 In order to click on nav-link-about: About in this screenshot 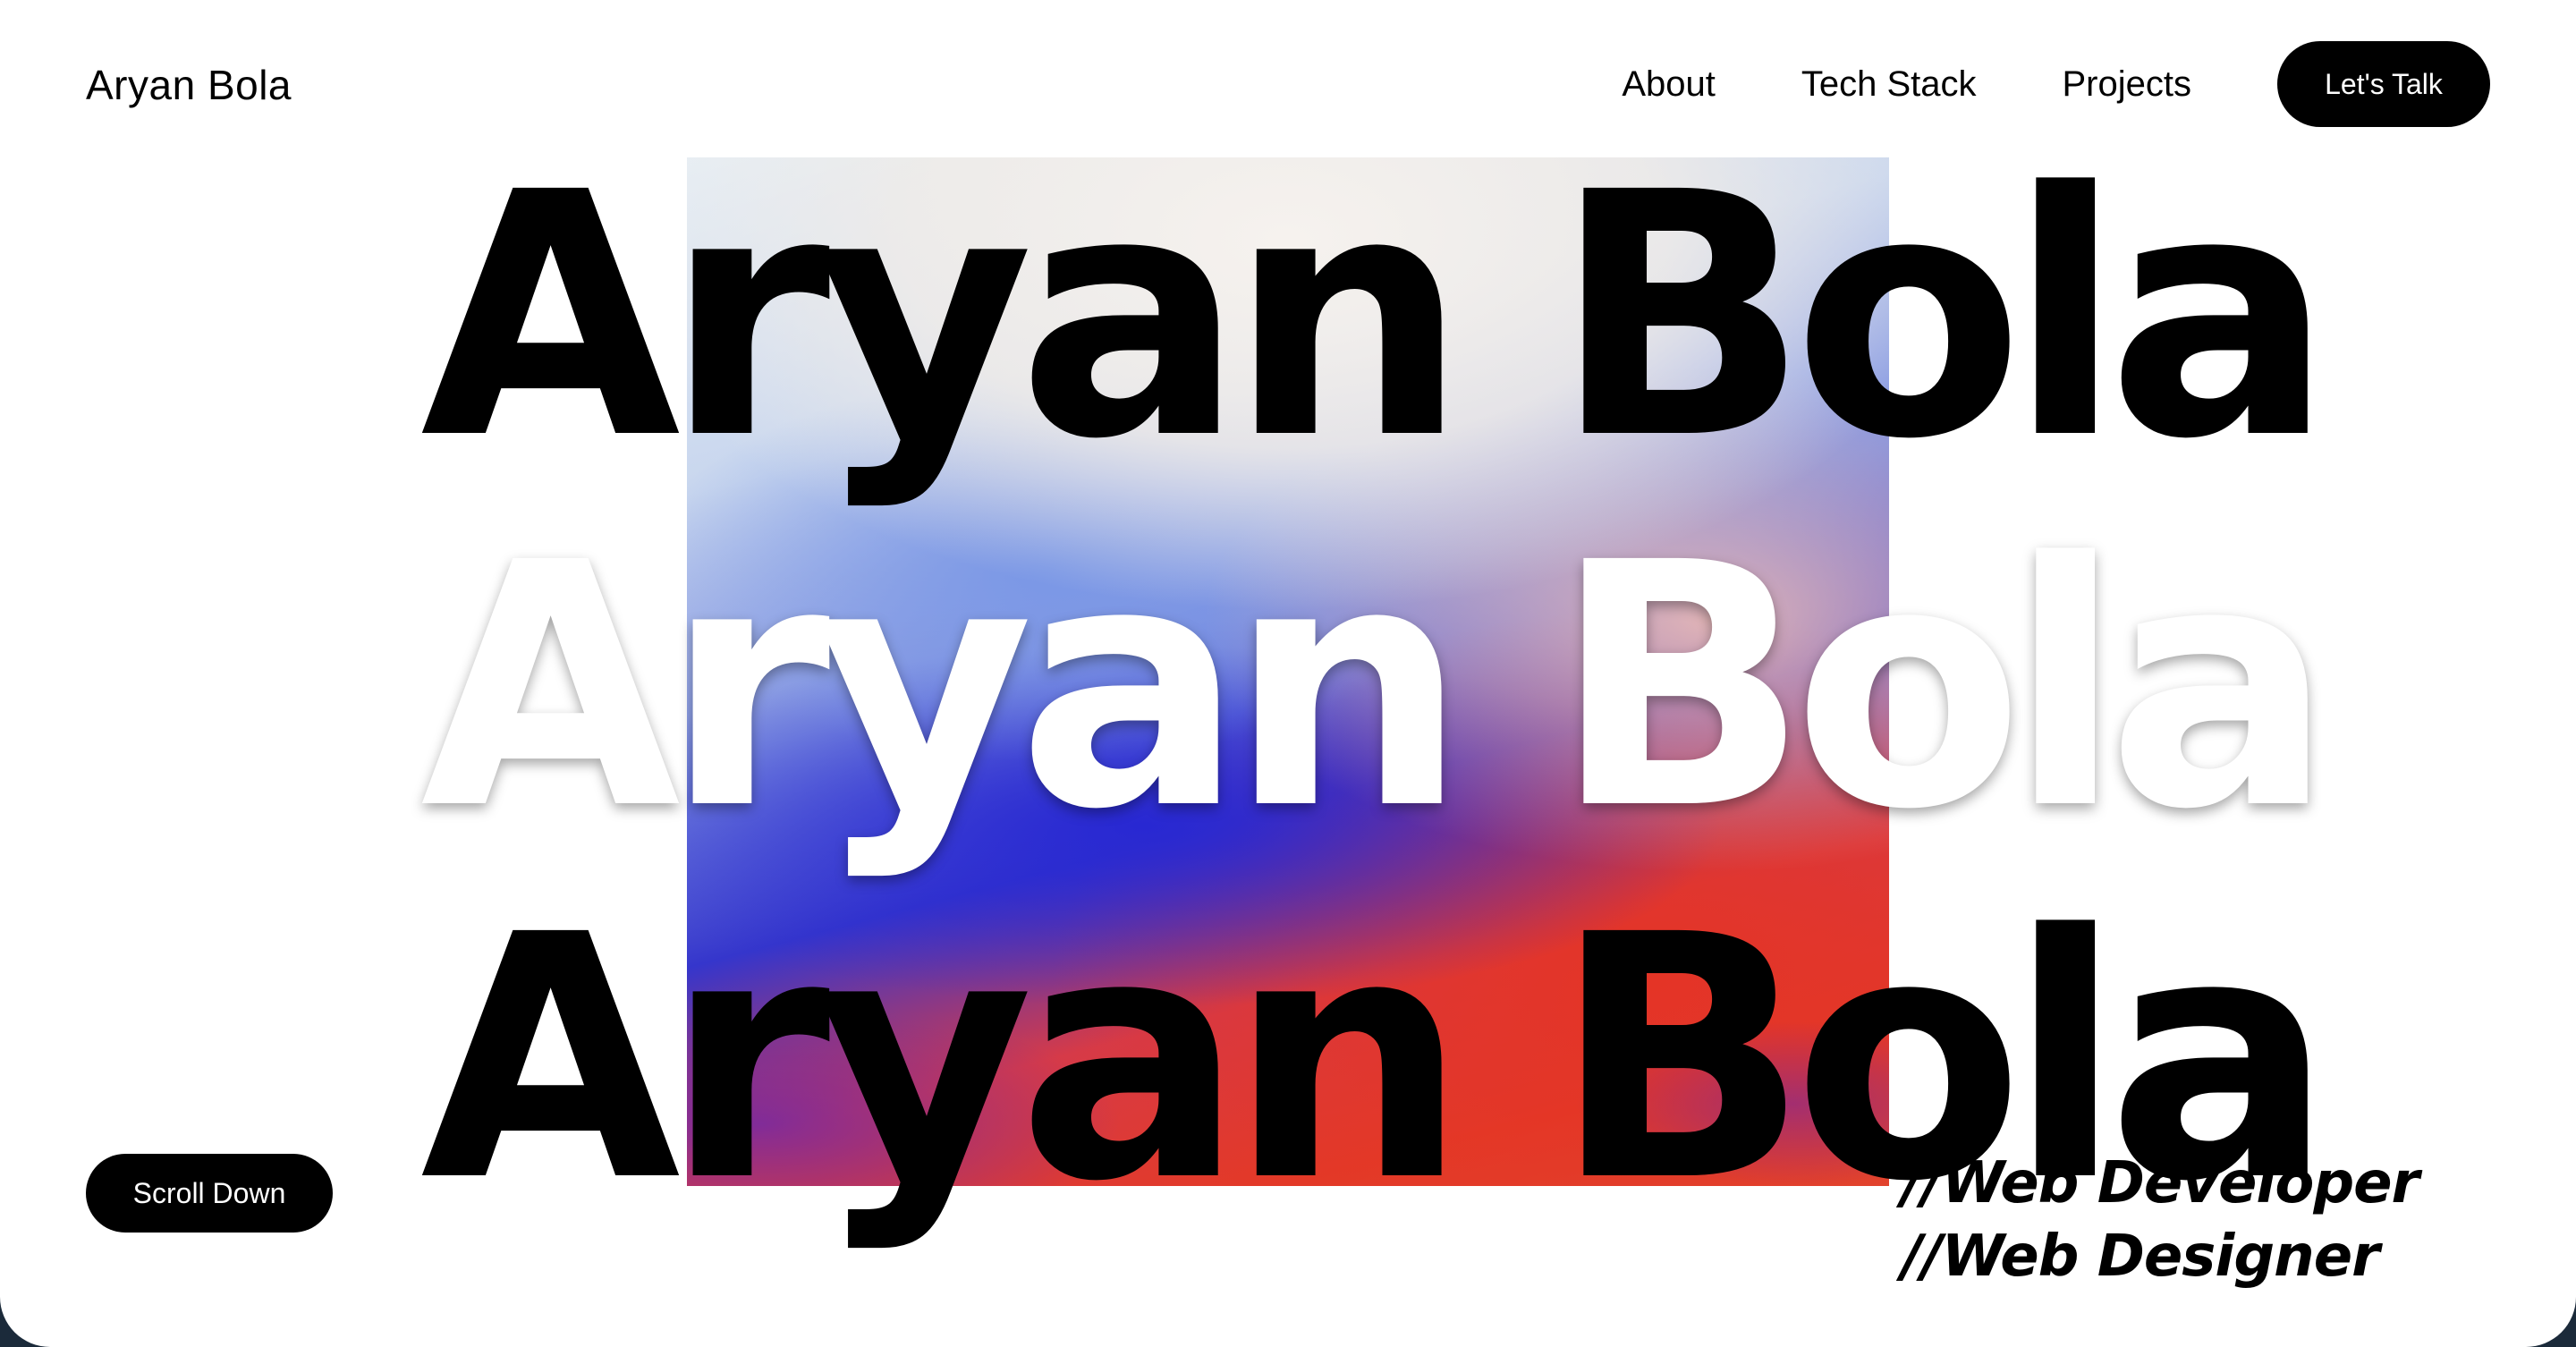, I will do `click(1669, 84)`.